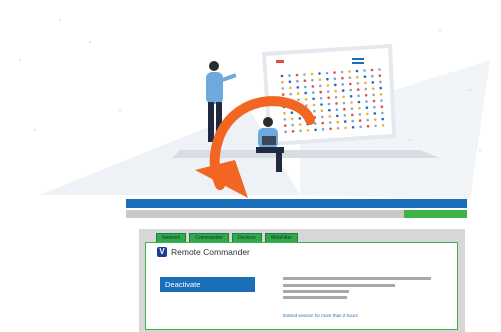  What do you see at coordinates (207, 284) in the screenshot?
I see `deactivate-button: Deactivate` at bounding box center [207, 284].